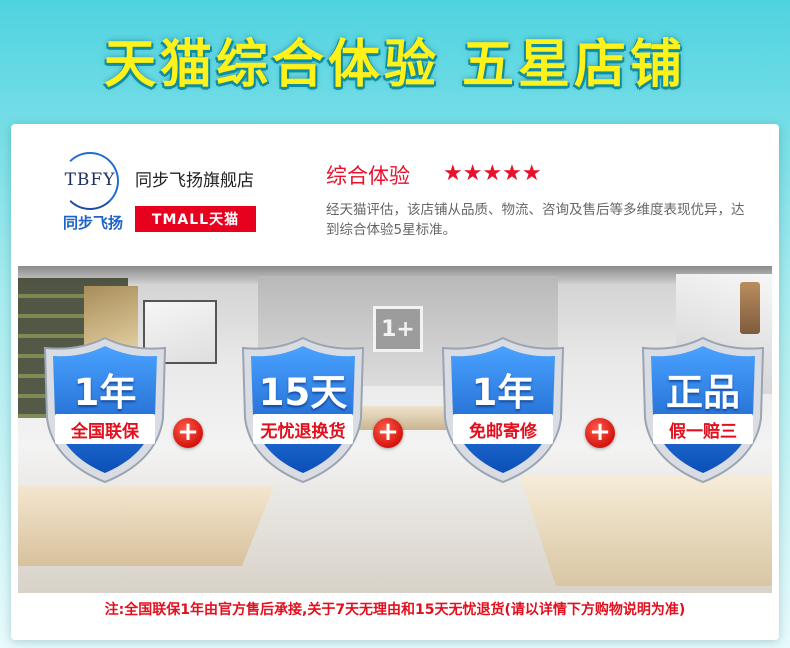  I want to click on guarantee-number: 15天, so click(303, 392).